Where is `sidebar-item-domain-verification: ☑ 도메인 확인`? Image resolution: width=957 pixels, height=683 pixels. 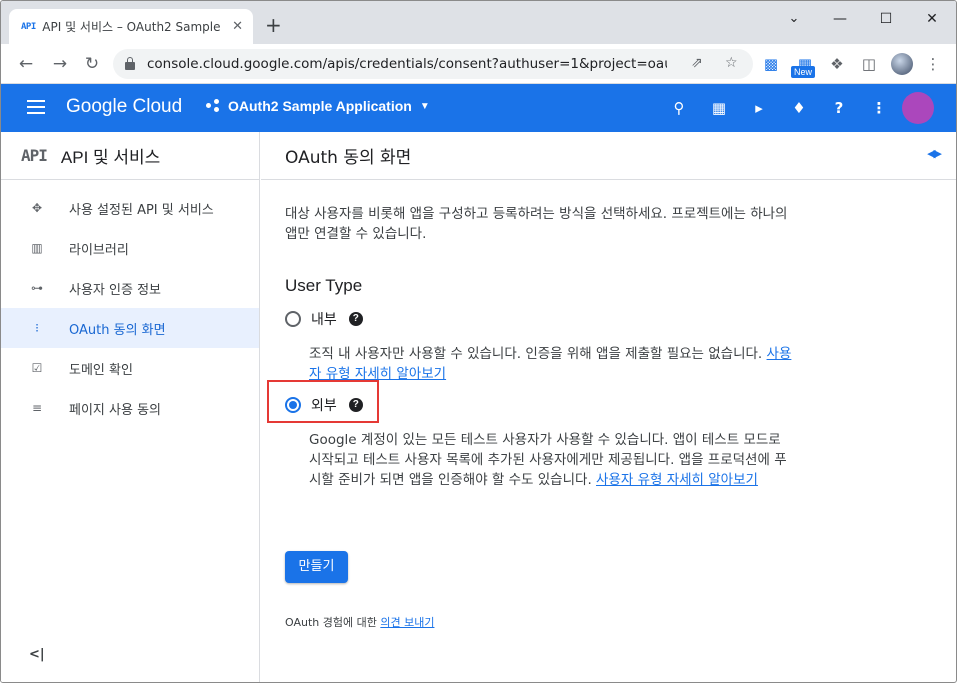 sidebar-item-domain-verification: ☑ 도메인 확인 is located at coordinates (130, 368).